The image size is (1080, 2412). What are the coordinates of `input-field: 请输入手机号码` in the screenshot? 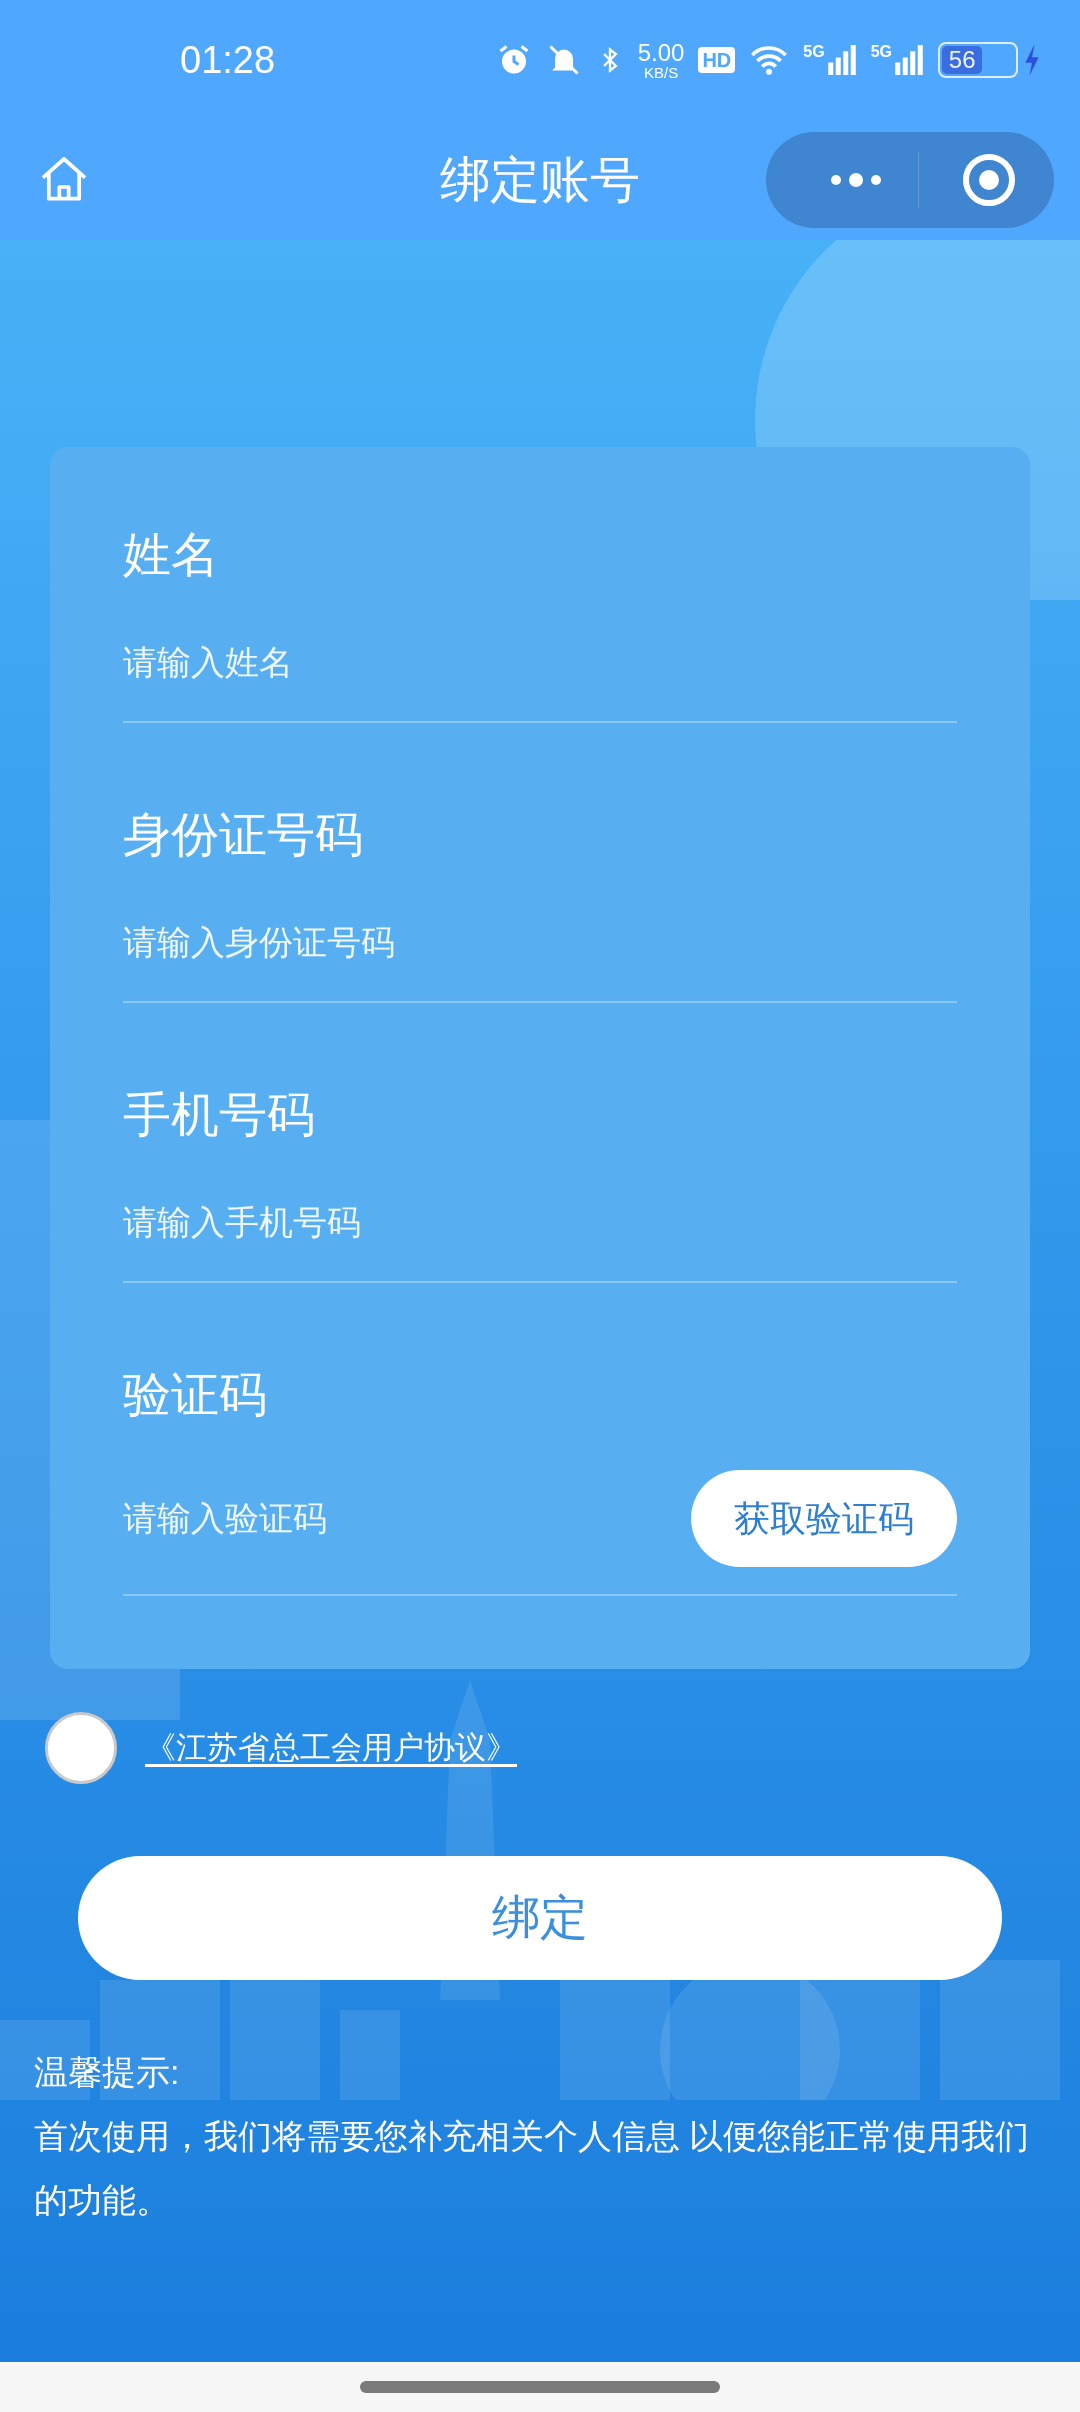 It's located at (540, 1222).